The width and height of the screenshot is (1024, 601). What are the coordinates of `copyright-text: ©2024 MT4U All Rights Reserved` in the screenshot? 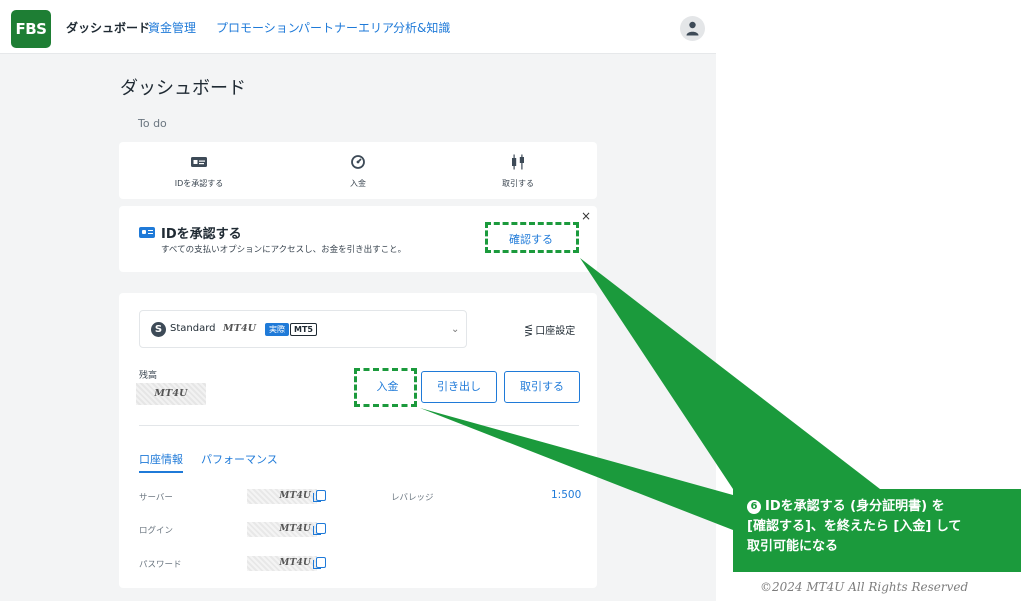 It's located at (864, 587).